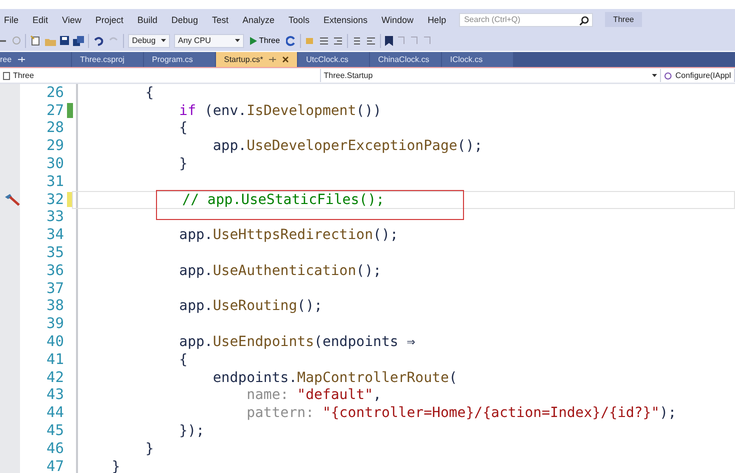 Image resolution: width=735 pixels, height=473 pixels. Describe the element at coordinates (55, 360) in the screenshot. I see `line-number: 41` at that location.